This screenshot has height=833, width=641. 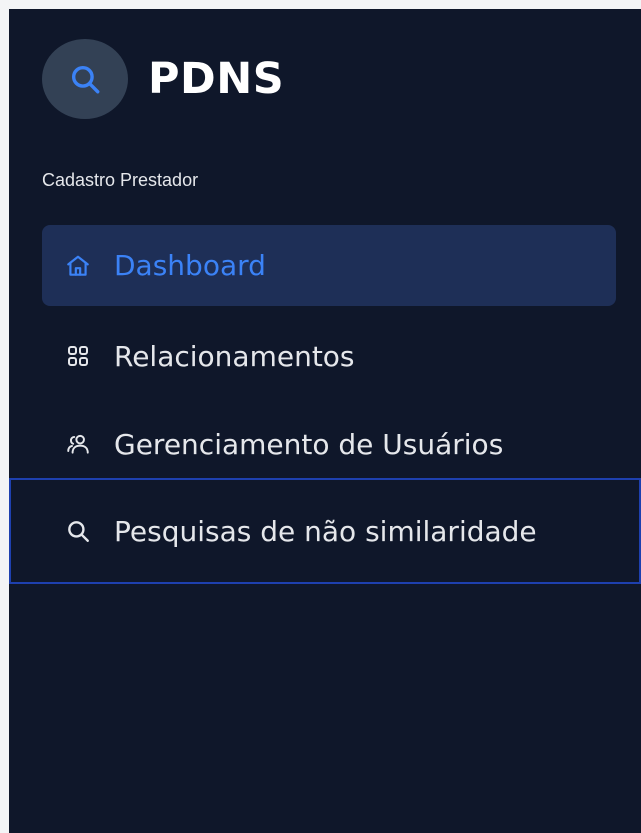 I want to click on sidebar-item-gerenciamento-usuarios: Gerenciamento de Usuários, so click(x=329, y=444).